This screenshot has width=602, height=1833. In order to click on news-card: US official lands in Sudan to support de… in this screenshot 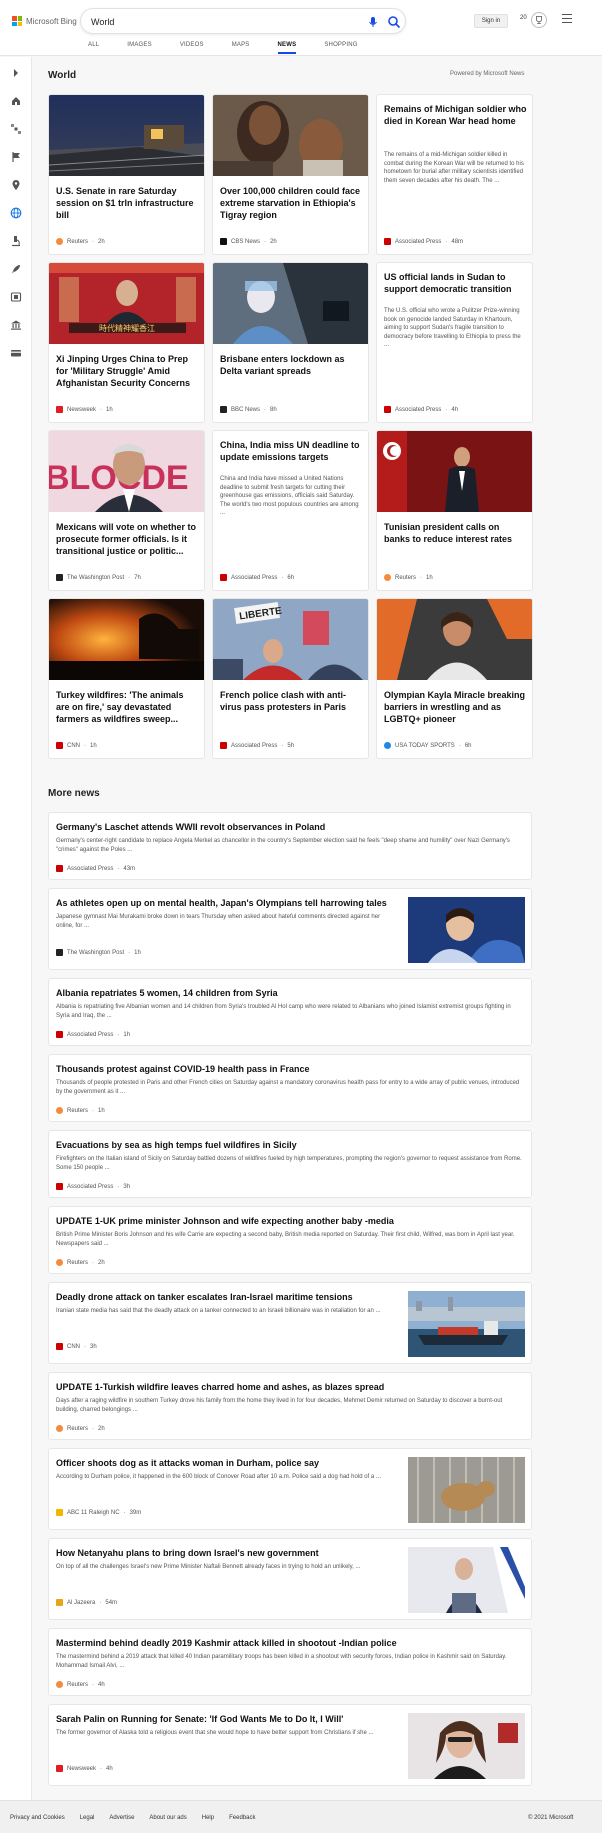, I will do `click(454, 342)`.